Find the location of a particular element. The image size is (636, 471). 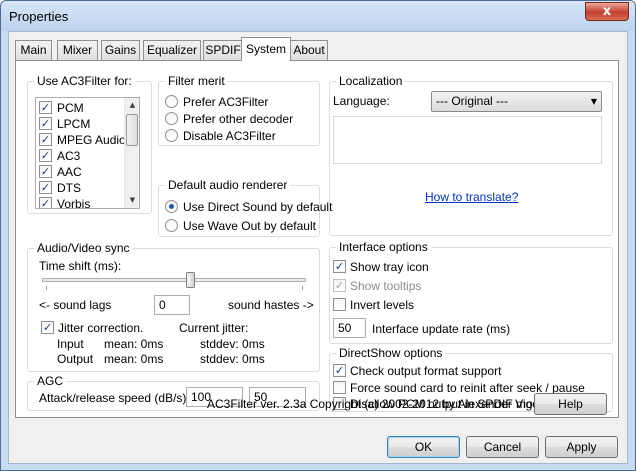

wave-out-label: Use Wave Out by default is located at coordinates (249, 226).